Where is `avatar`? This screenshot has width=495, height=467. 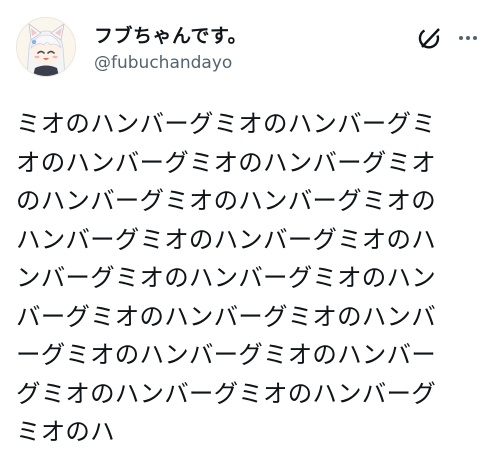 avatar is located at coordinates (46, 47).